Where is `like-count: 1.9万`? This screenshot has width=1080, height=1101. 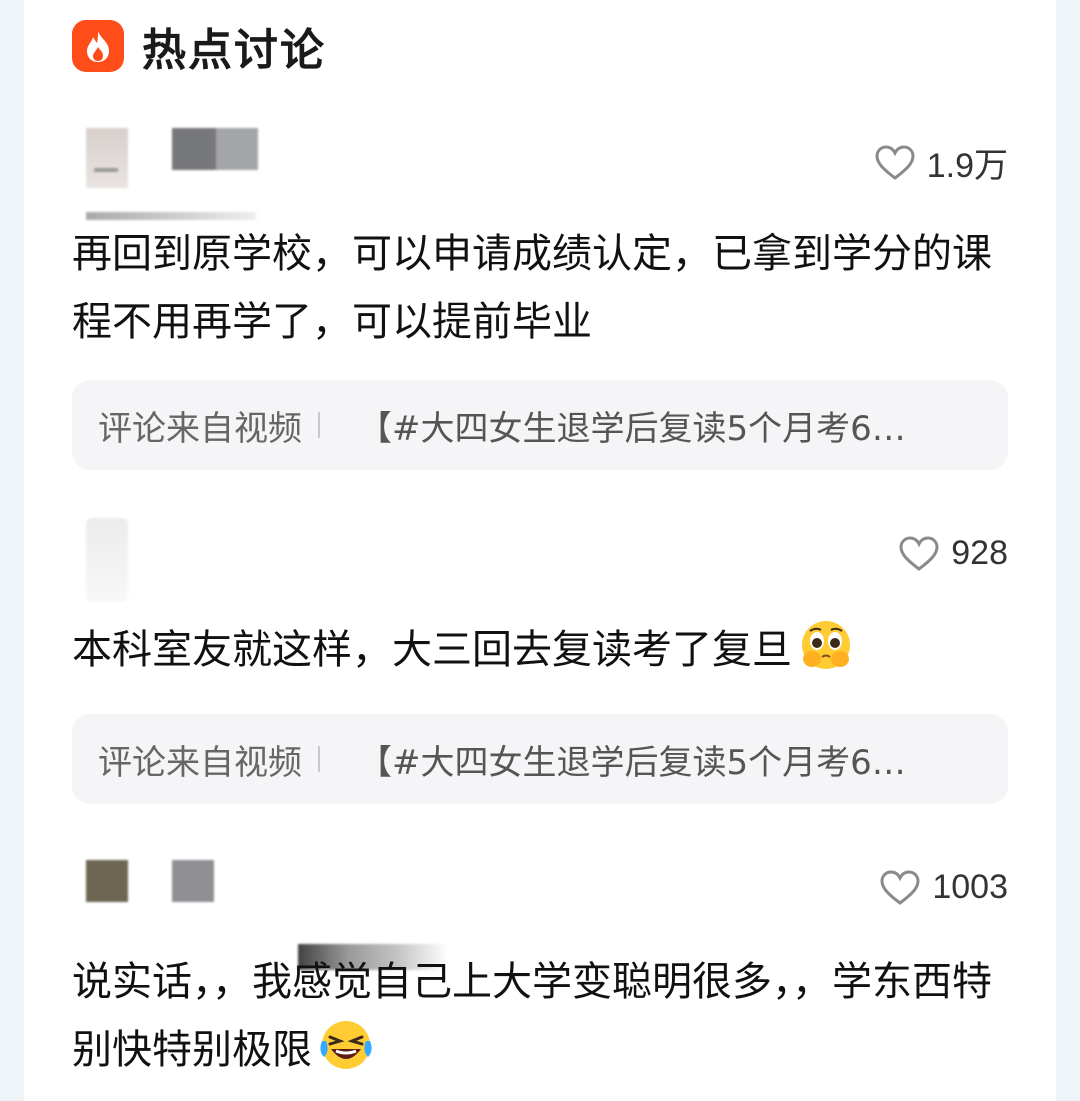 like-count: 1.9万 is located at coordinates (967, 166).